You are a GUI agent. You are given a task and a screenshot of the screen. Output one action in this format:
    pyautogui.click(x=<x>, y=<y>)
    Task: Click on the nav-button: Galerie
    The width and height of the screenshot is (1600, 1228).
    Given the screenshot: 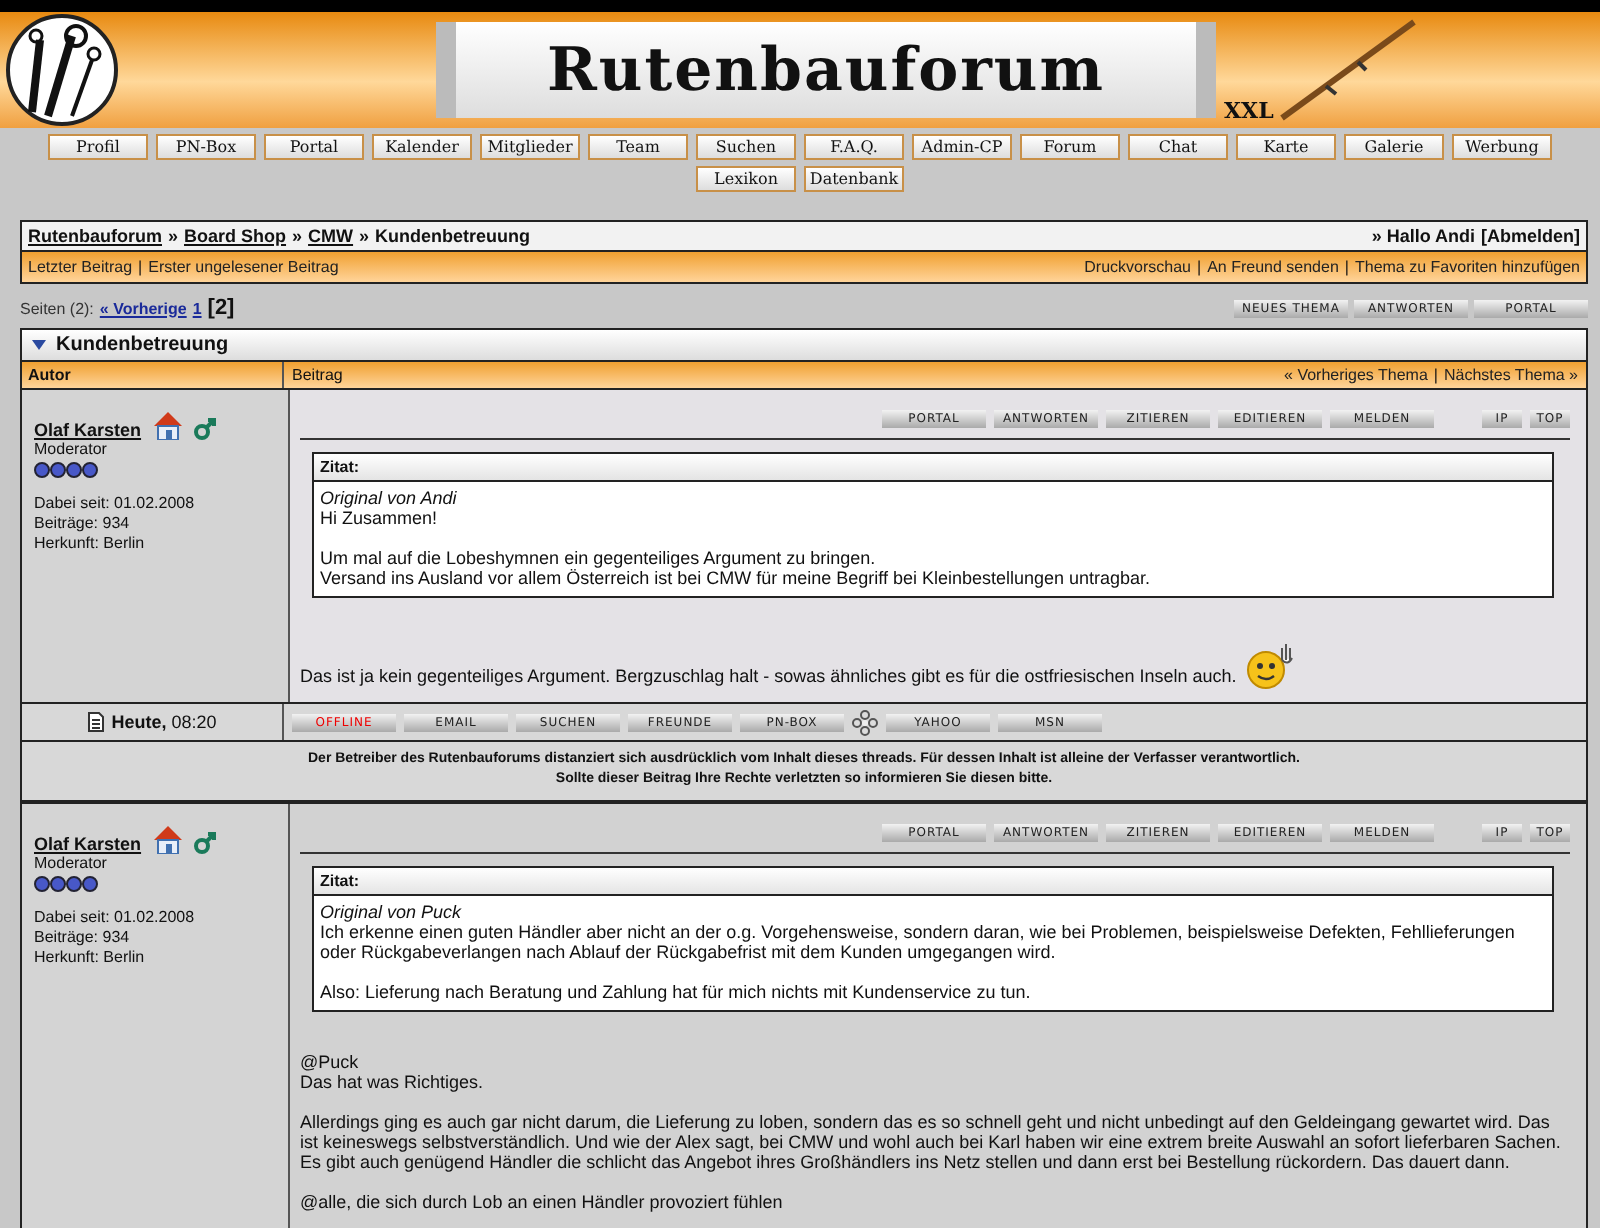 What is the action you would take?
    pyautogui.click(x=1394, y=147)
    